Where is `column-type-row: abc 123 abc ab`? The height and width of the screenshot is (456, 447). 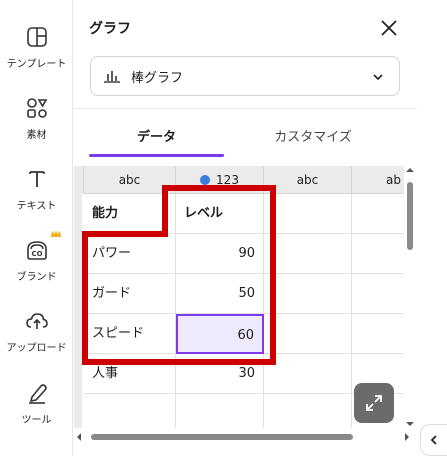 column-type-row: abc 123 abc ab is located at coordinates (239, 180).